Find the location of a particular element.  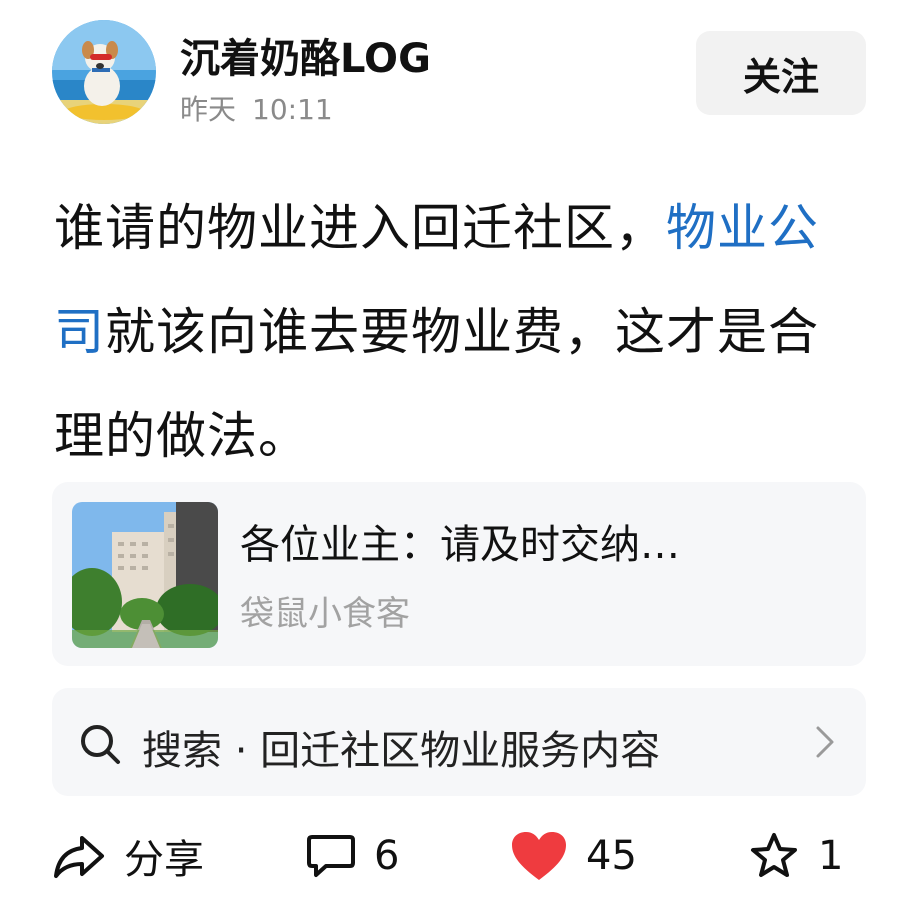

search-query-label: 搜索 · 回迁社区物业服务内容 is located at coordinates (401, 751).